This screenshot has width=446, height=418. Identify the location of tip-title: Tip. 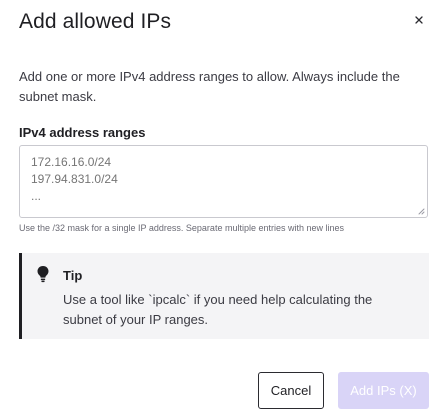
(73, 275).